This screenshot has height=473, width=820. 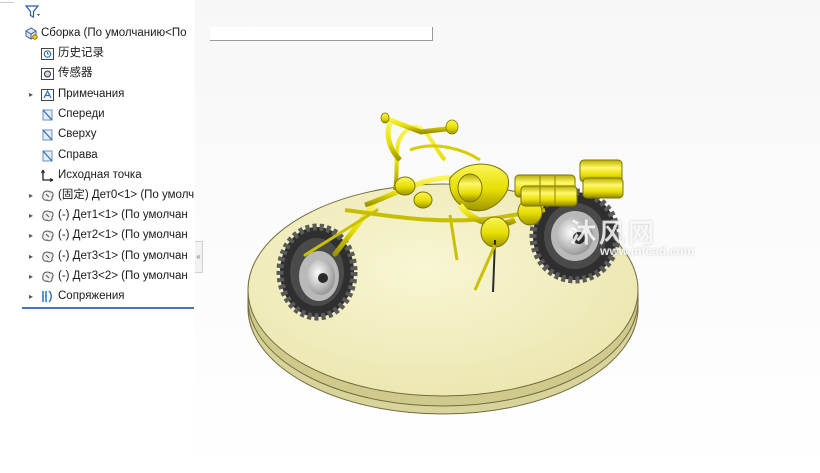 What do you see at coordinates (47, 296) in the screenshot?
I see `mates-icon` at bounding box center [47, 296].